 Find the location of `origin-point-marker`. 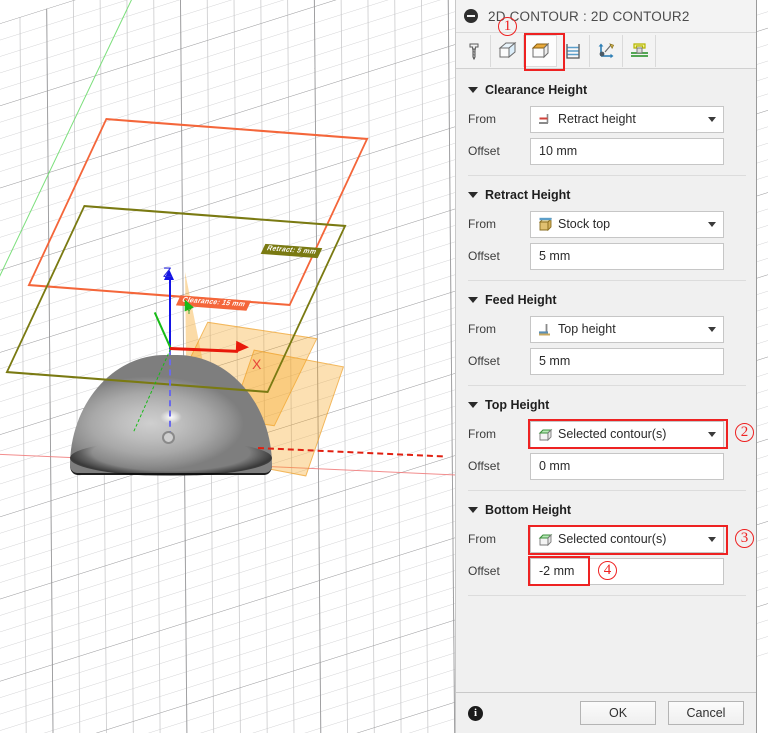

origin-point-marker is located at coordinates (168, 437).